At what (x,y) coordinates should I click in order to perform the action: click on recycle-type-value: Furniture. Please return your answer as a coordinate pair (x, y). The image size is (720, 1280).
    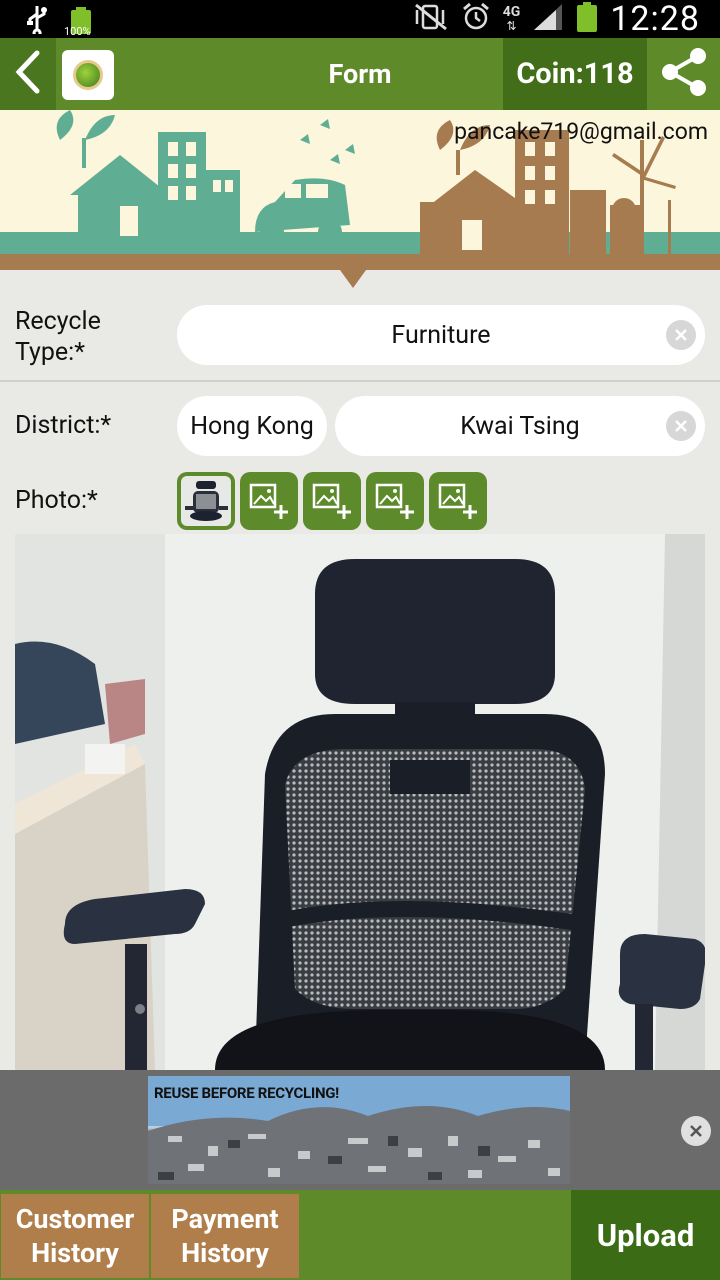
    Looking at the image, I should click on (441, 335).